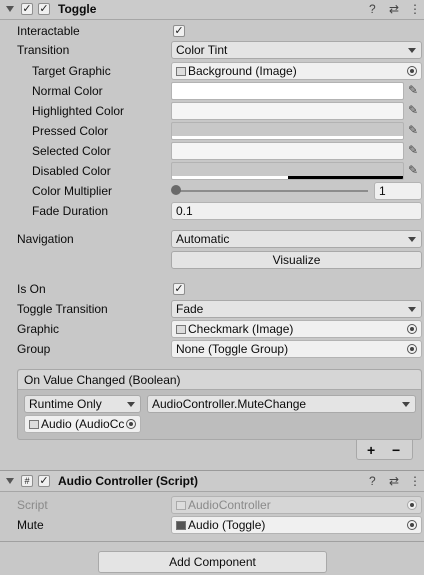 This screenshot has width=424, height=575. Describe the element at coordinates (44, 9) in the screenshot. I see `toggle-enabled-checkbox: ✓` at that location.